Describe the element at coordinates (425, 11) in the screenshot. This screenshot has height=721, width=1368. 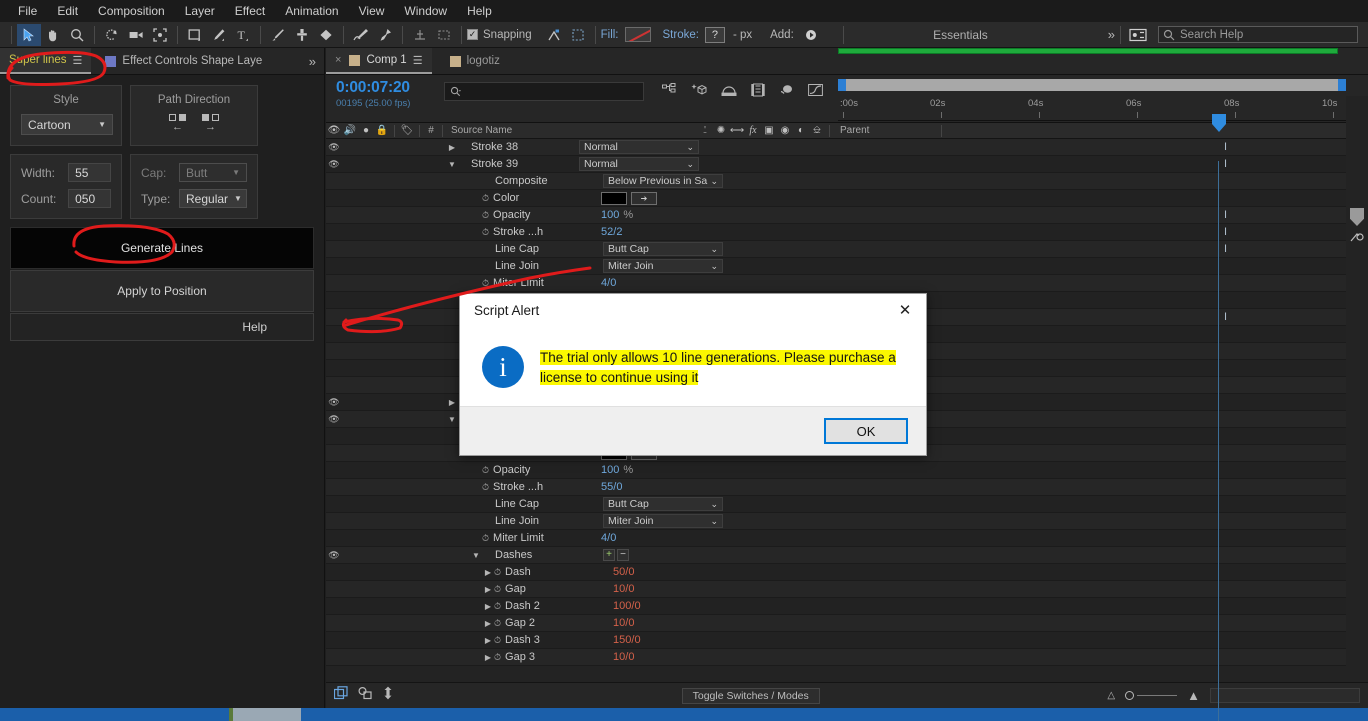
I see `menu-item-window: Window` at that location.